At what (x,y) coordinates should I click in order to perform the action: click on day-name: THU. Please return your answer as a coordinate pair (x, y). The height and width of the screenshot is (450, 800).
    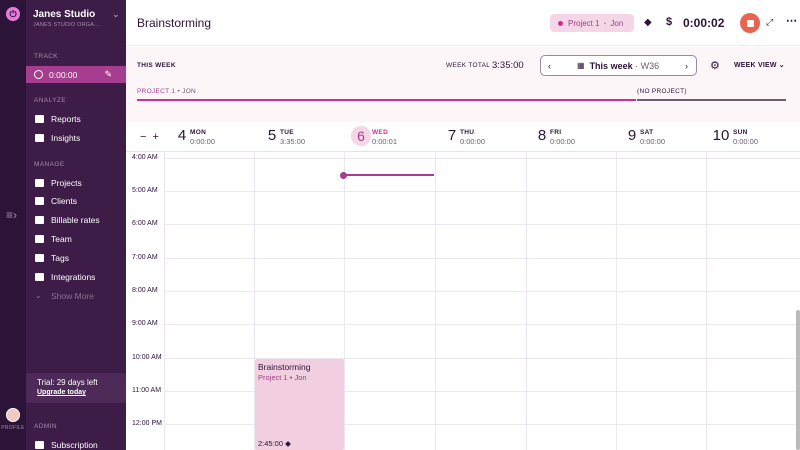
    Looking at the image, I should click on (467, 132).